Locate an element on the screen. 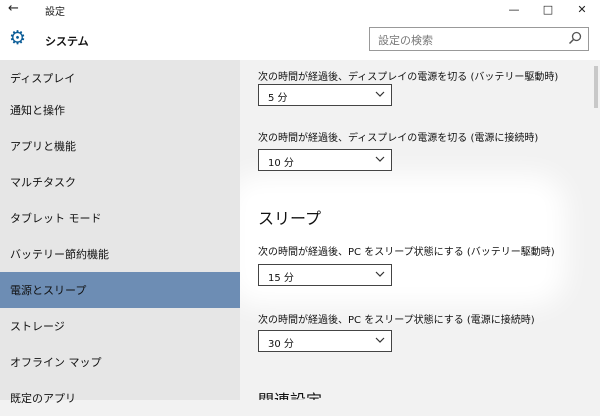 Image resolution: width=600 pixels, height=416 pixels. sidebar-item-label: アプリと機能 is located at coordinates (43, 146).